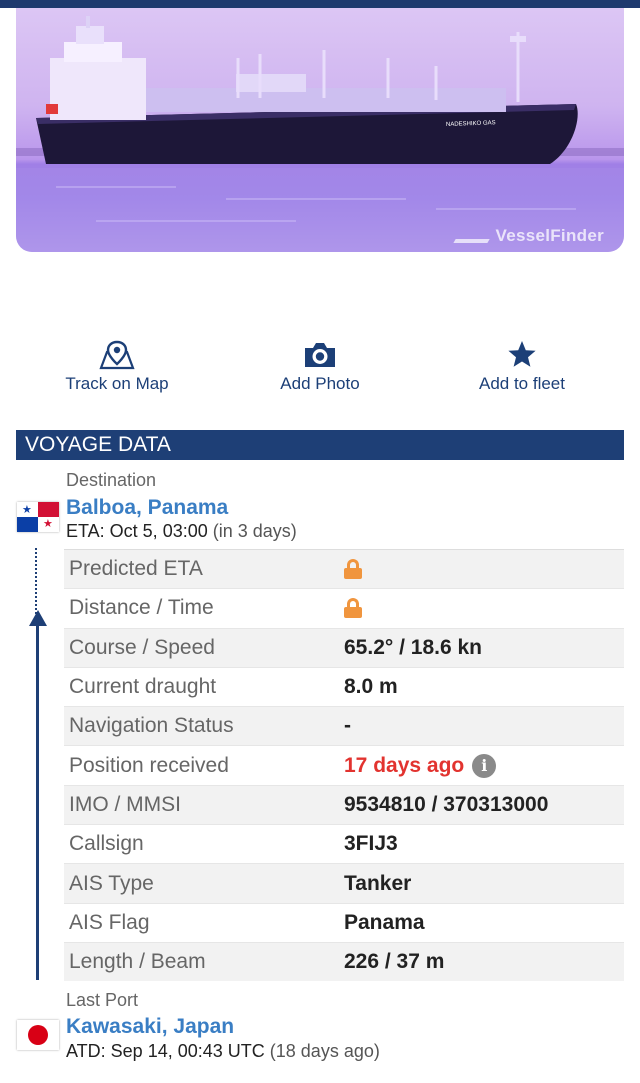 This screenshot has height=1083, width=640. I want to click on row-value: -, so click(347, 726).